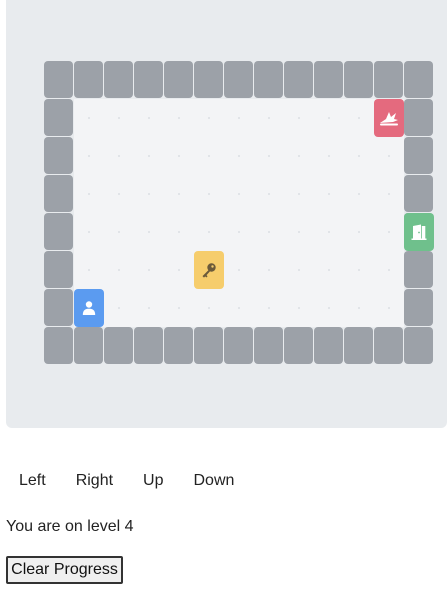 Image resolution: width=447 pixels, height=607 pixels. What do you see at coordinates (94, 481) in the screenshot?
I see `right-button: Right` at bounding box center [94, 481].